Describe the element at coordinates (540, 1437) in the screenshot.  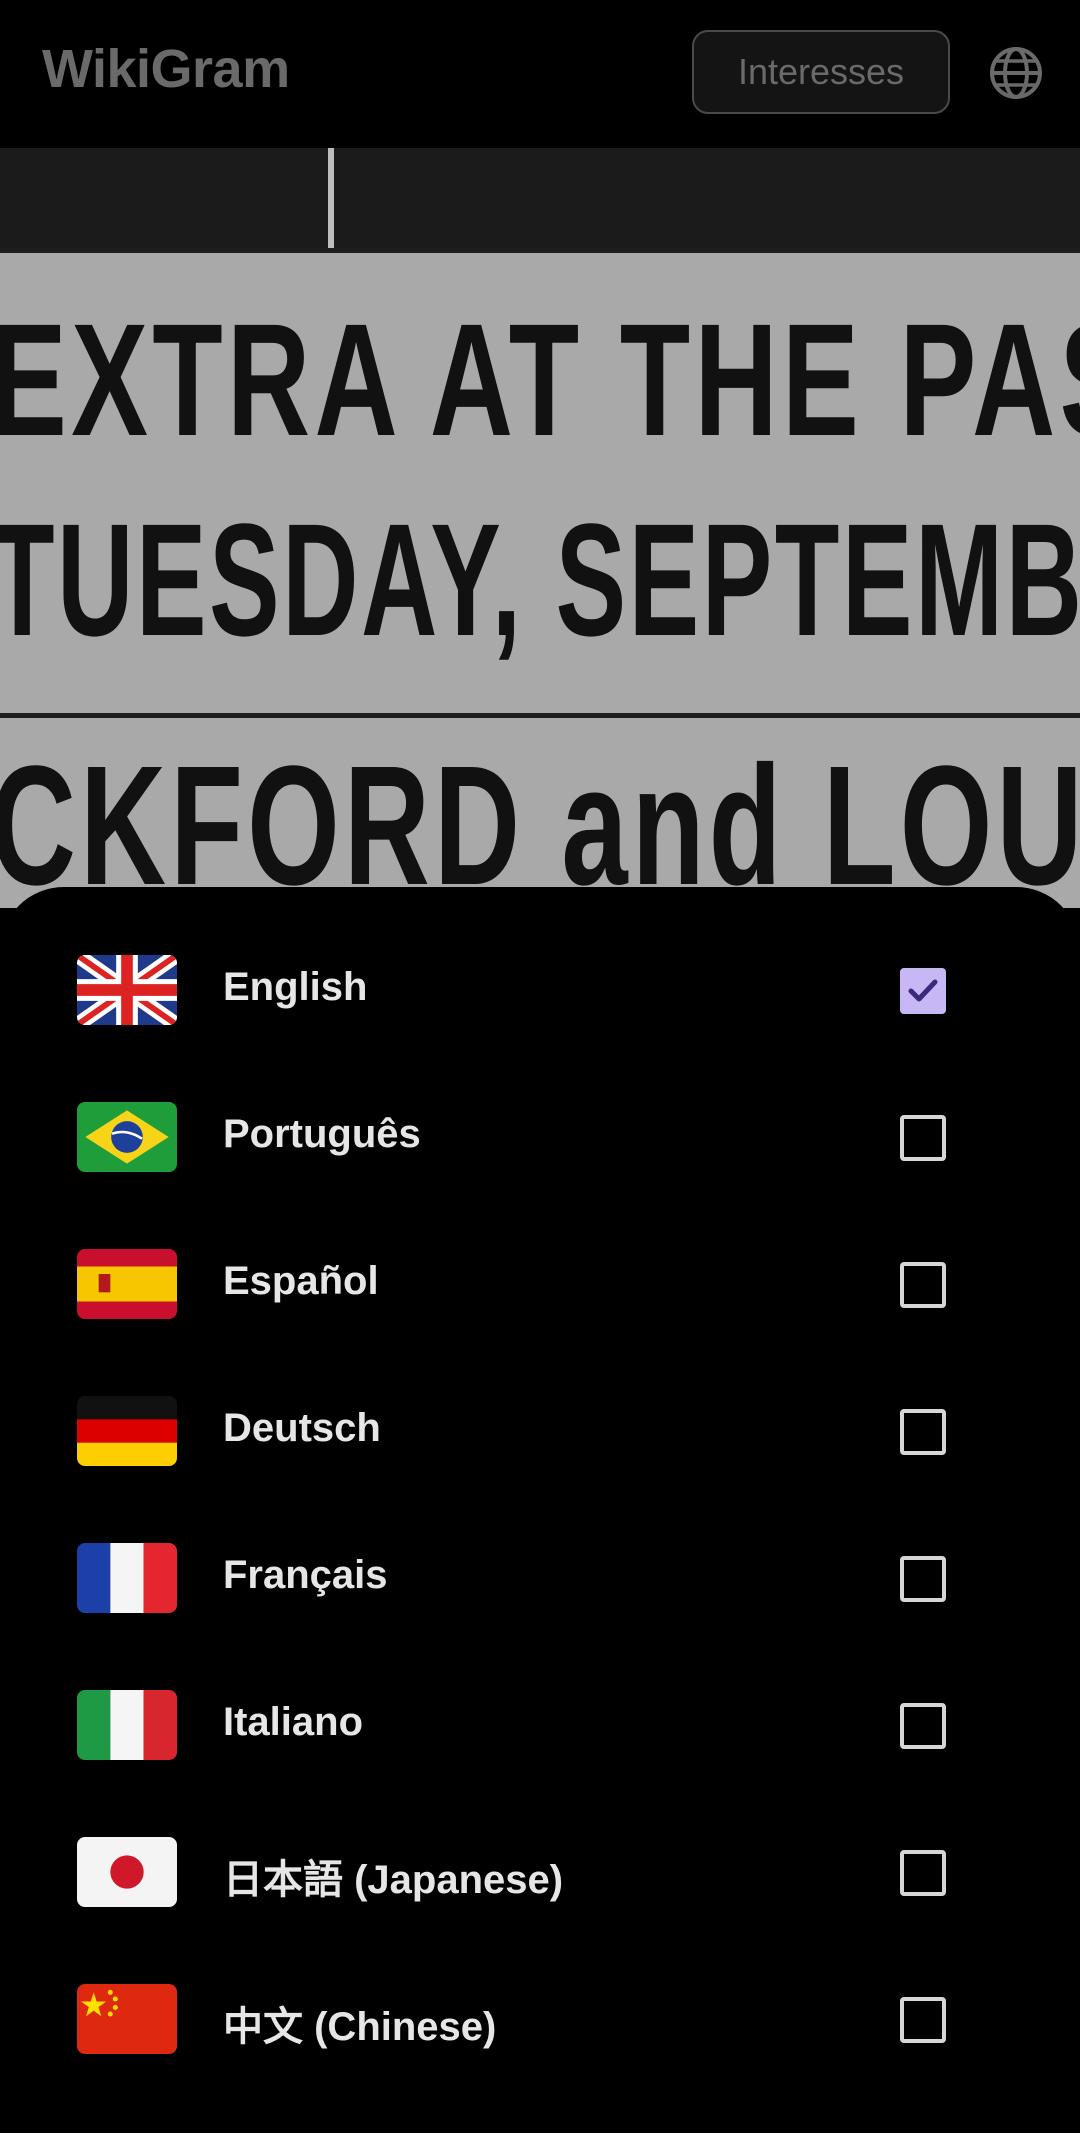
I see `language-option-german: Deutsch` at that location.